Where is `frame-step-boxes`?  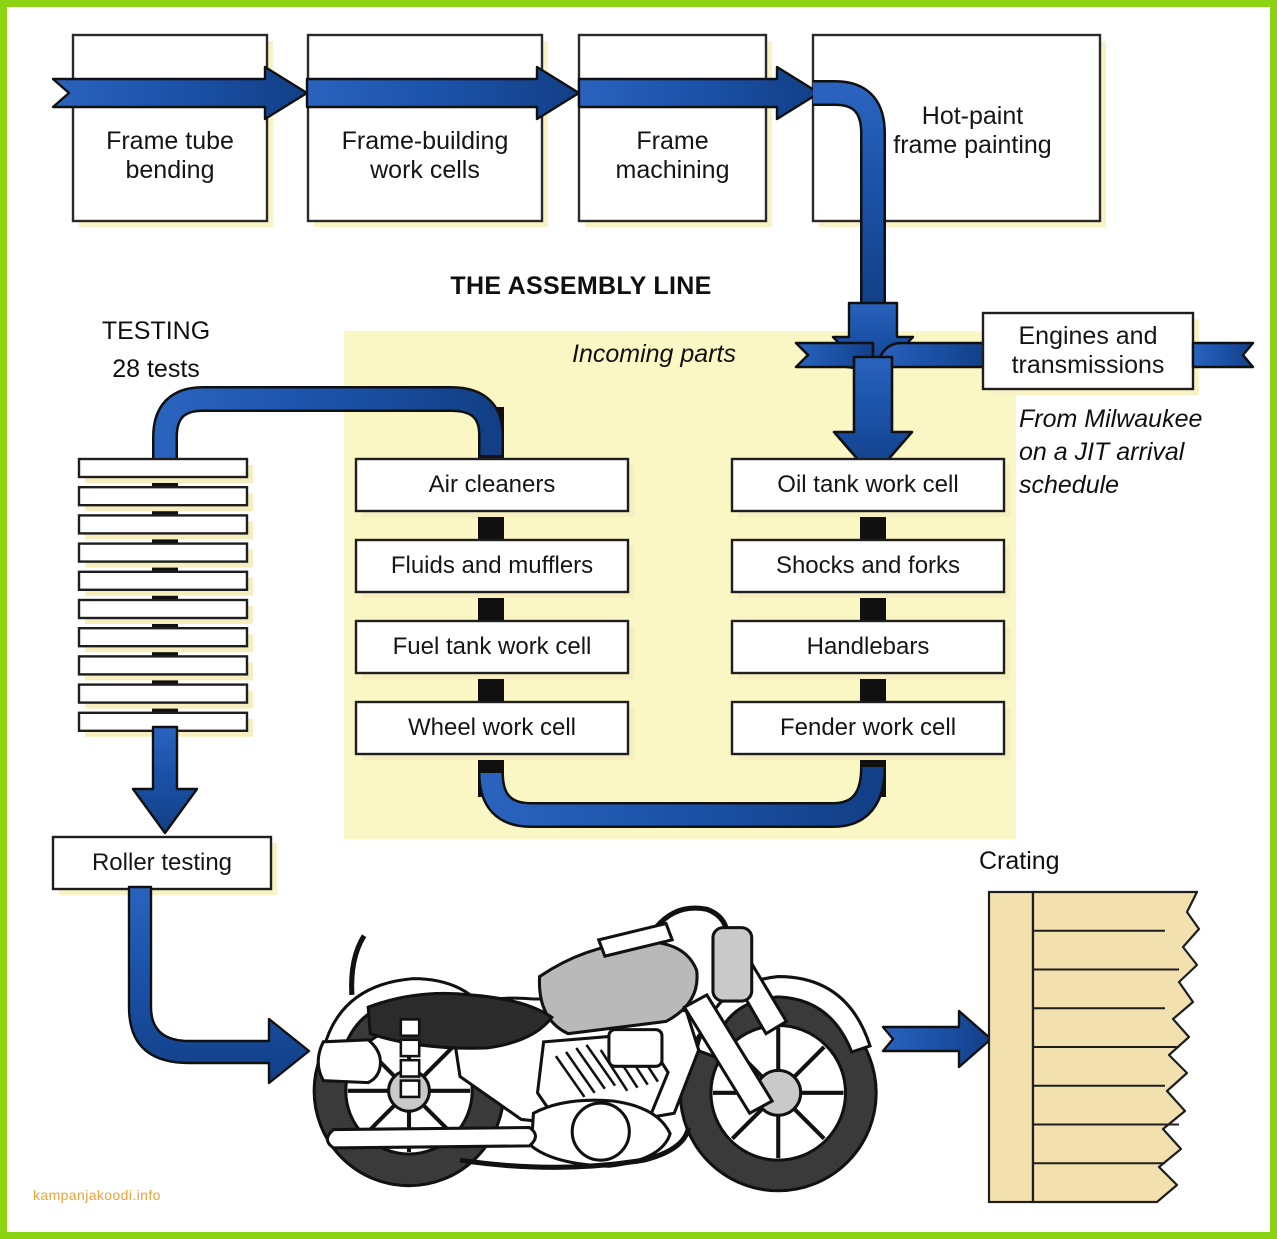 frame-step-boxes is located at coordinates (586, 128).